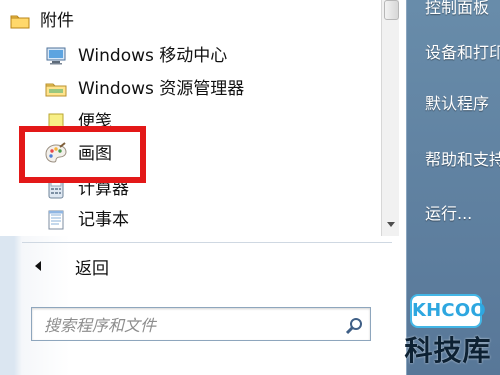  I want to click on program-item-notepad: 记事本, so click(86, 220).